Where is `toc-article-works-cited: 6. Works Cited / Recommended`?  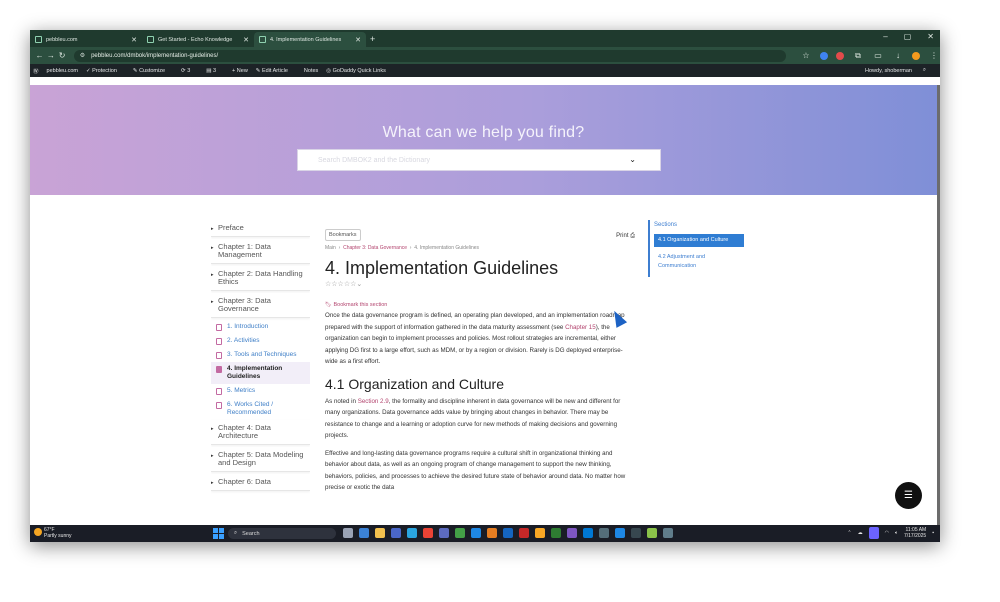
toc-article-works-cited: 6. Works Cited / Recommended is located at coordinates (260, 409).